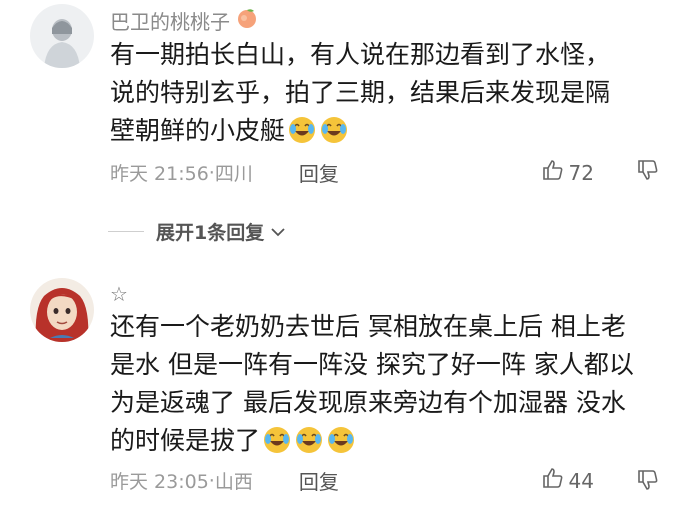 This screenshot has height=505, width=690. Describe the element at coordinates (233, 174) in the screenshot. I see `comment-location: 四川` at that location.